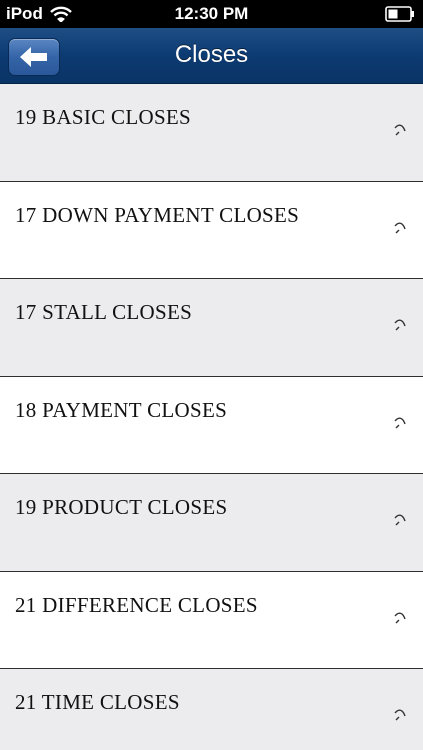  I want to click on list-item-product-closes: 19 PRODUCT CLOSES, so click(211, 523).